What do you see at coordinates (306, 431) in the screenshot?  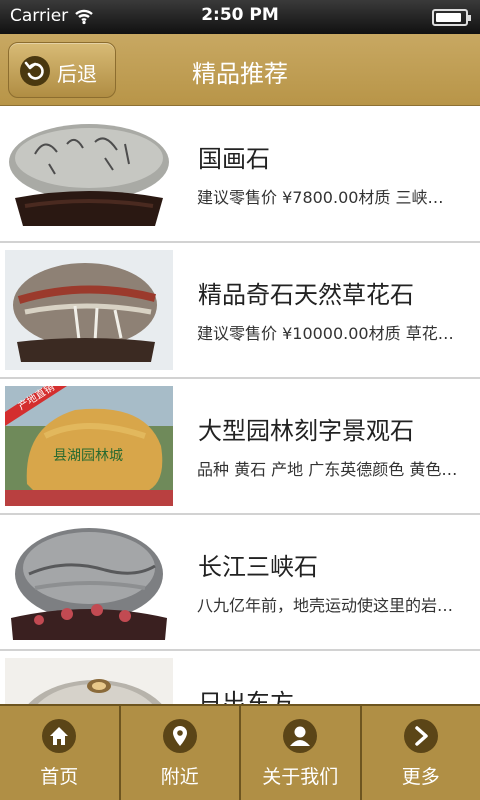 I see `item-title: 大型园林刻字景观石` at bounding box center [306, 431].